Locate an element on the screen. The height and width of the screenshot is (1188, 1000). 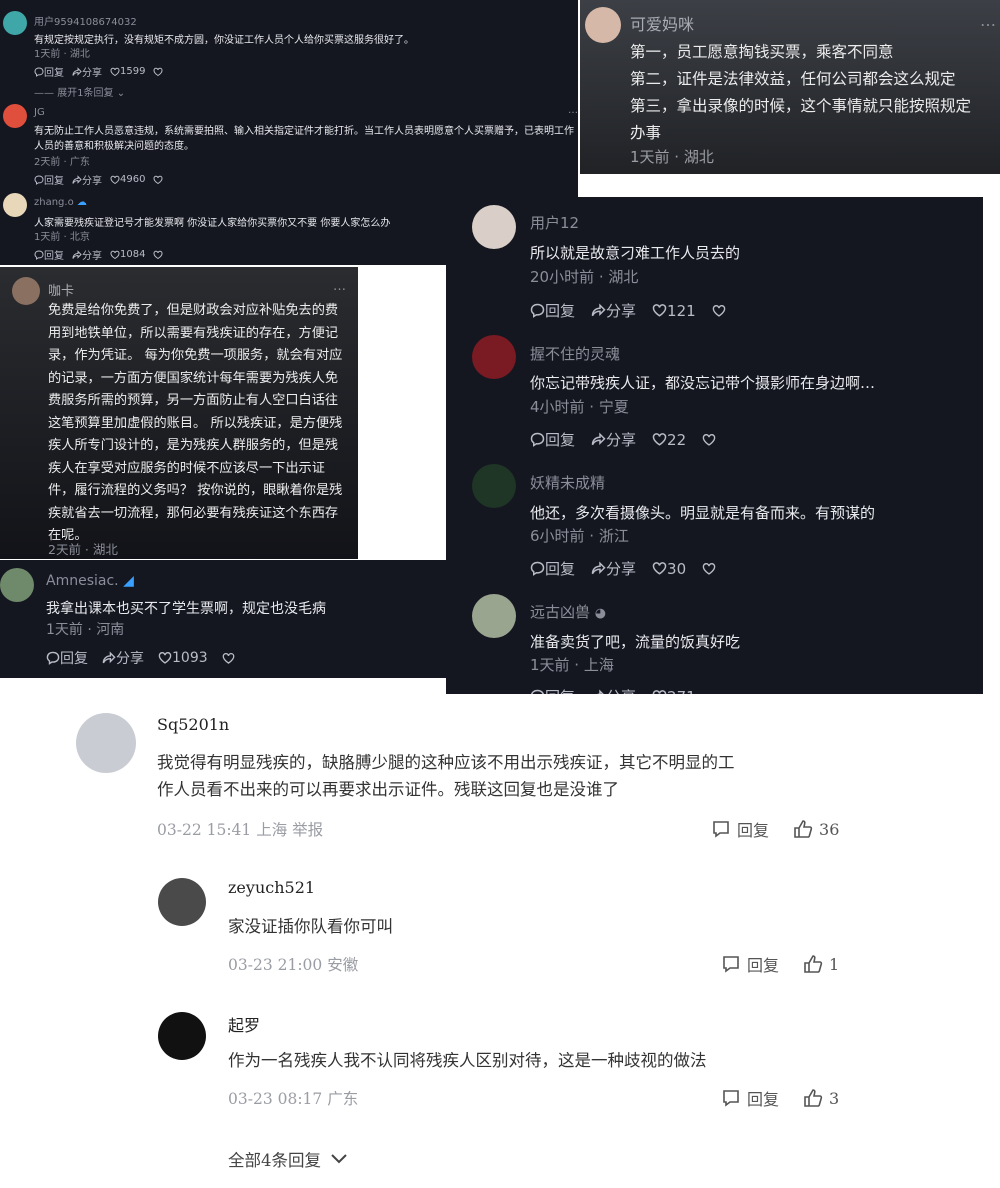
action-bar: 回复 分享 121 is located at coordinates (628, 310).